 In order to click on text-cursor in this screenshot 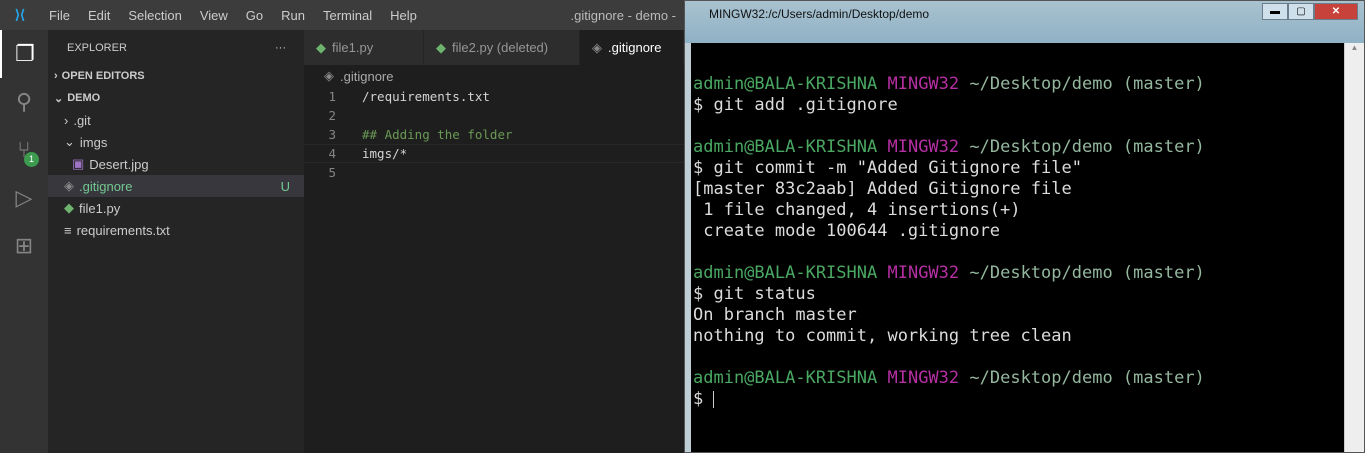, I will do `click(714, 399)`.